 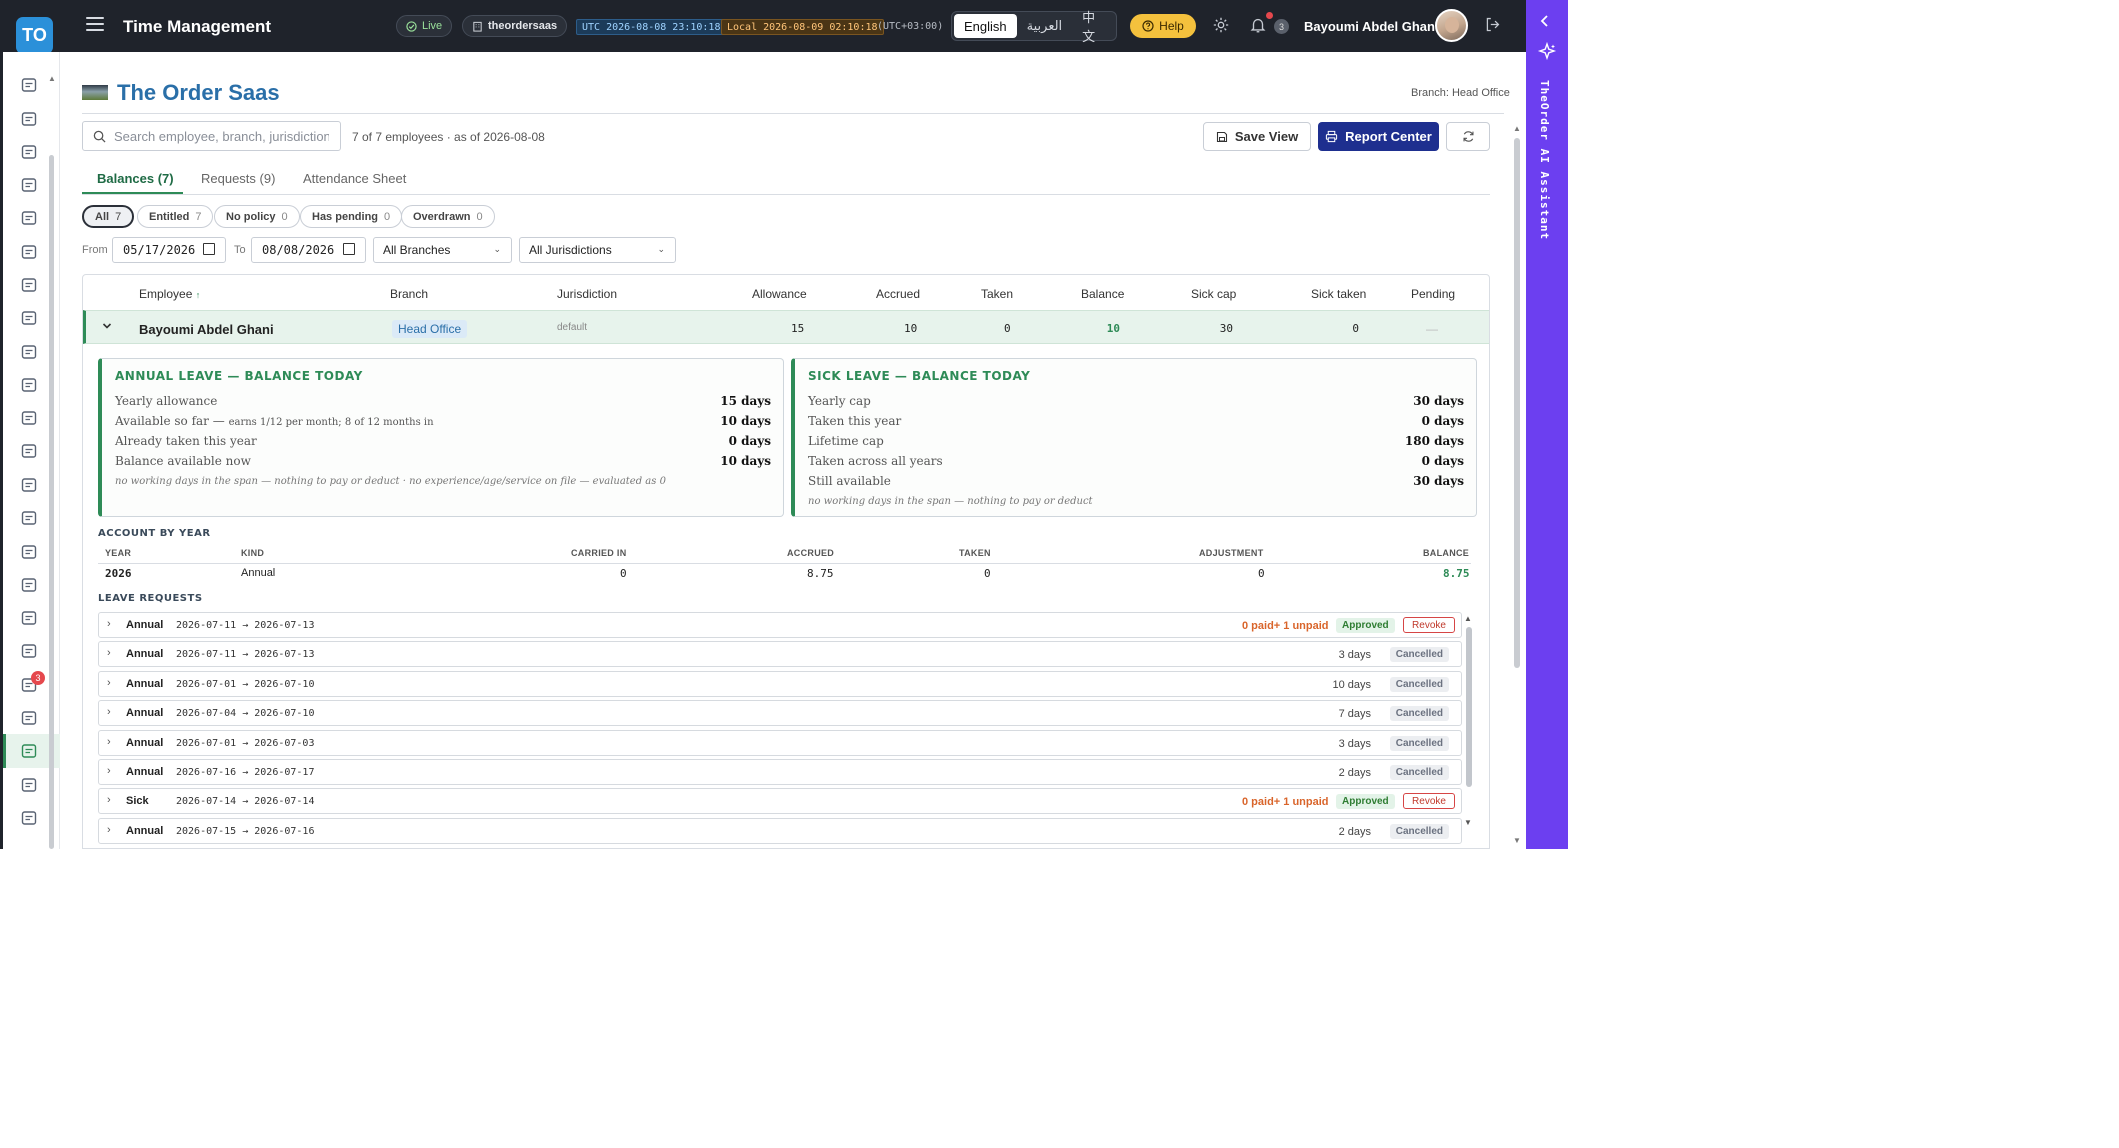 I want to click on sick-row-label: Still available, so click(x=849, y=481).